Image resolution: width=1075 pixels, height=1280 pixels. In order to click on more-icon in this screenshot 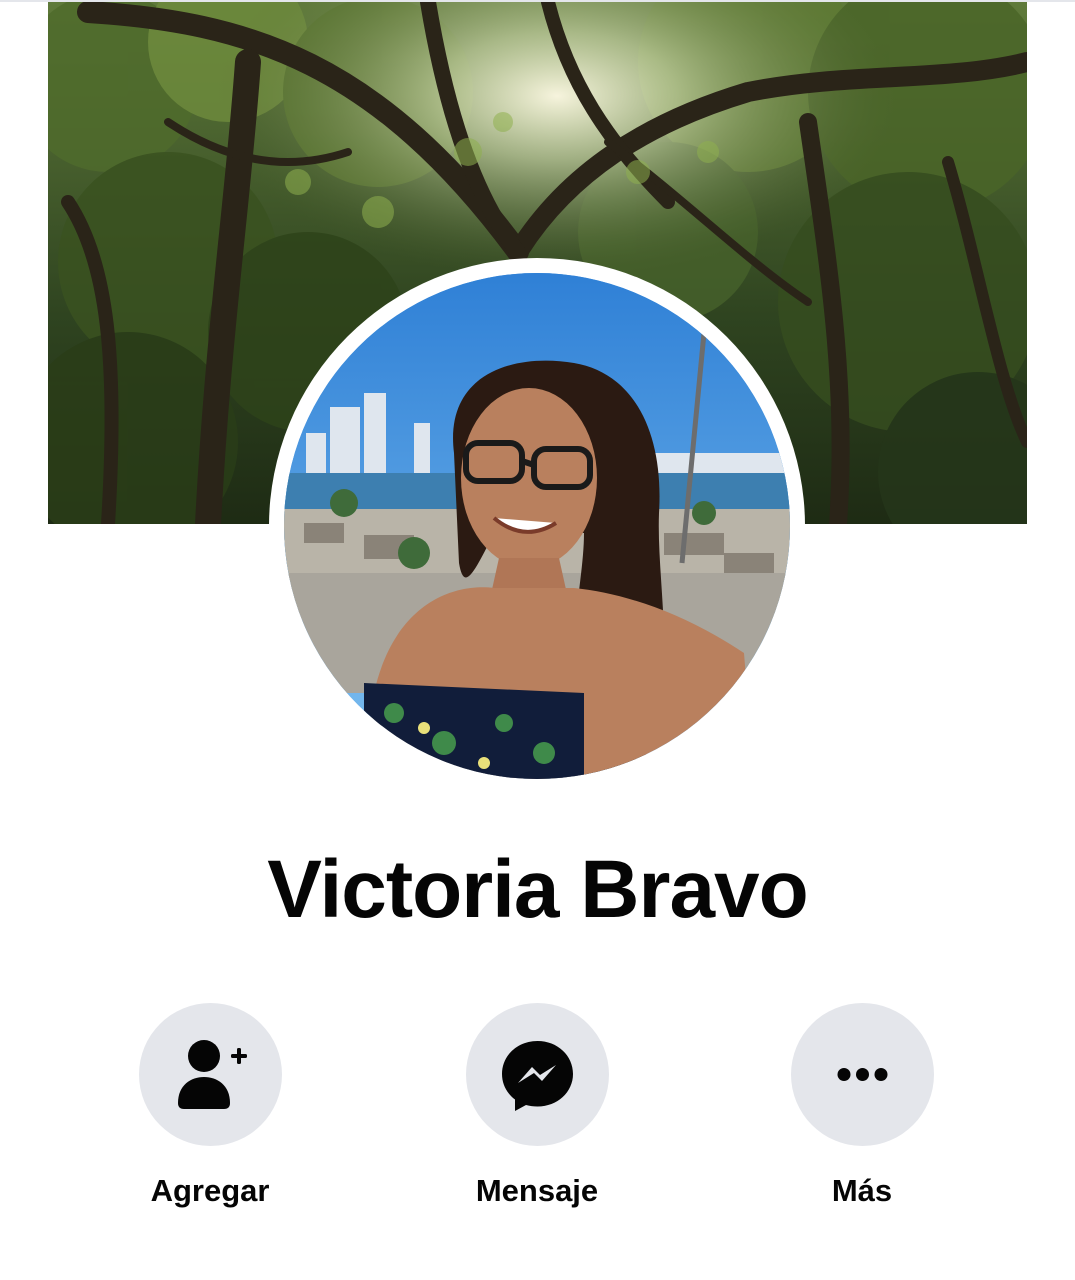, I will do `click(862, 1074)`.